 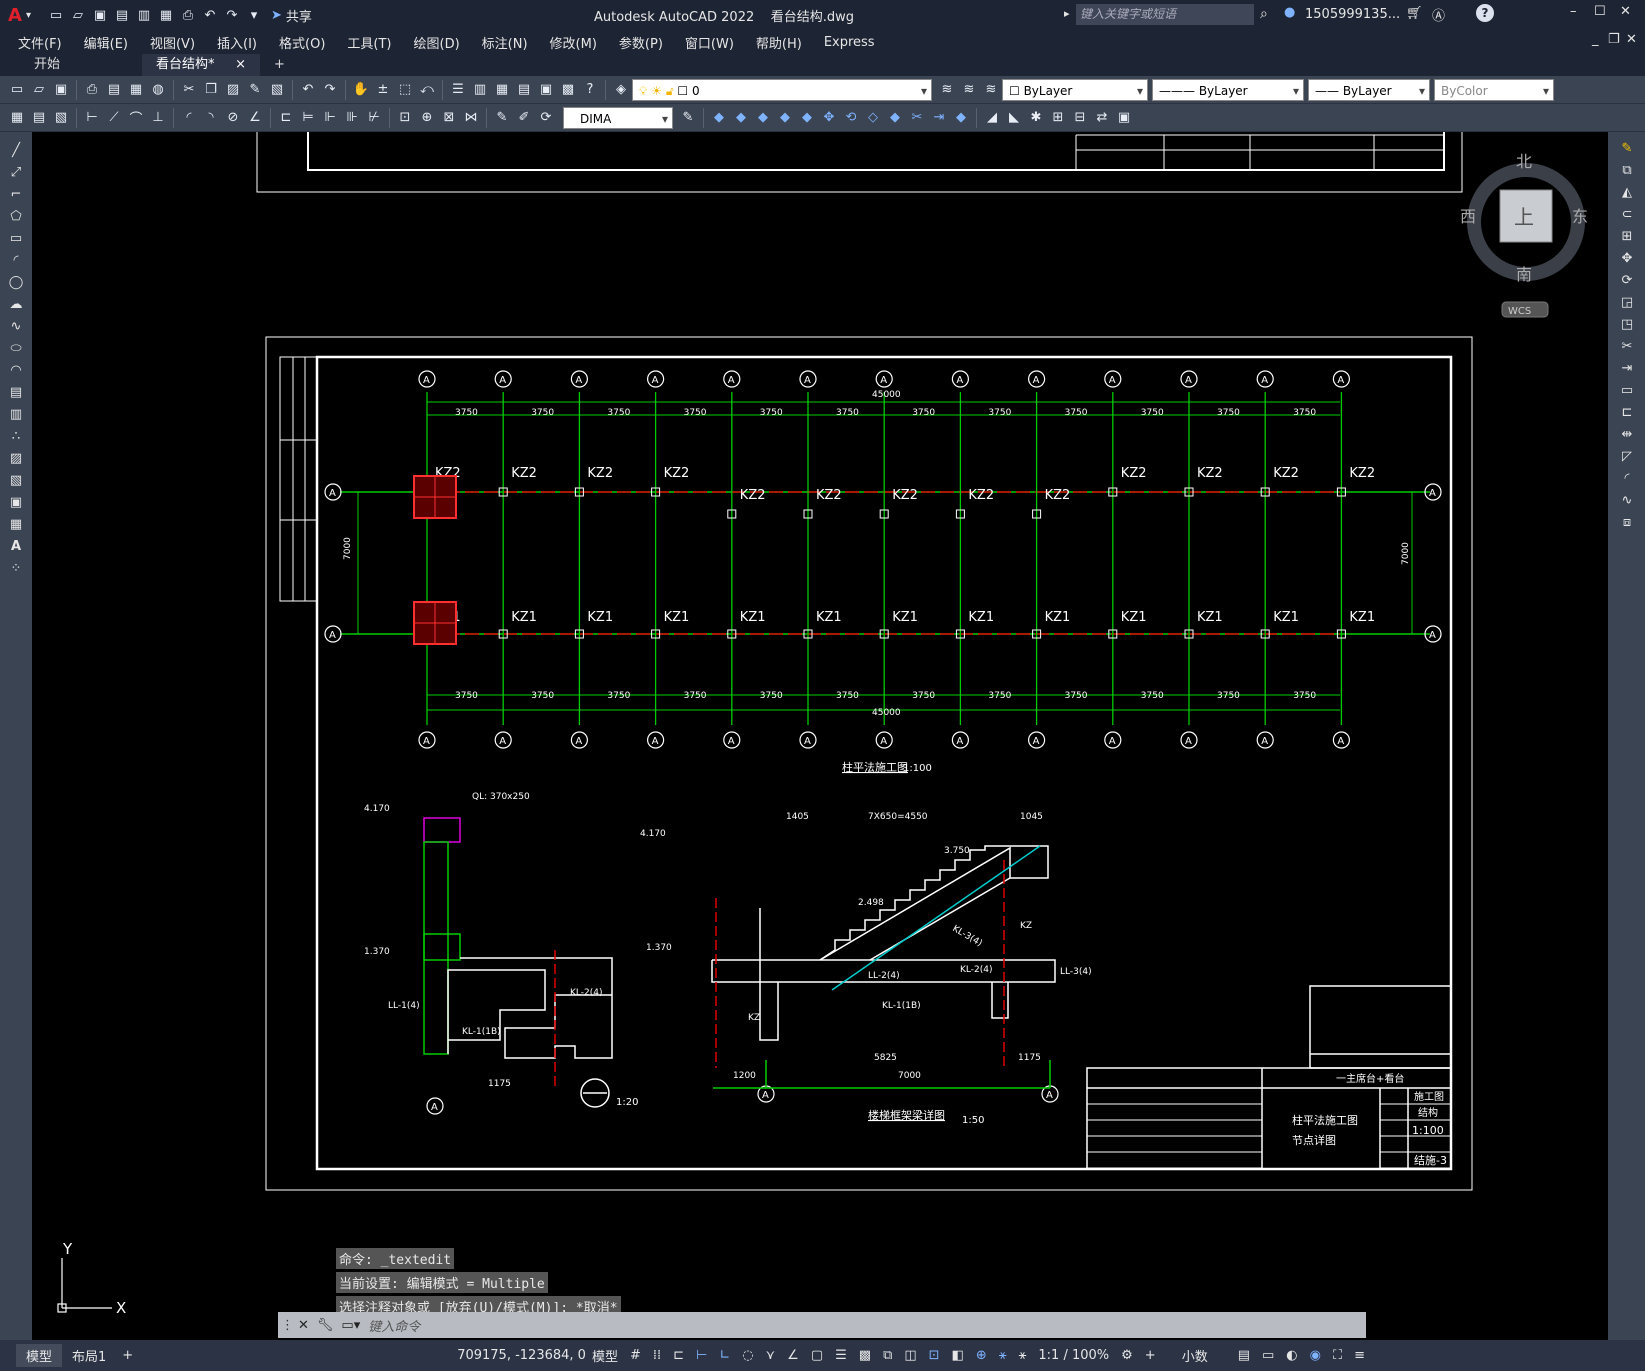 I want to click on center-mark-icon: ⊕, so click(x=427, y=118).